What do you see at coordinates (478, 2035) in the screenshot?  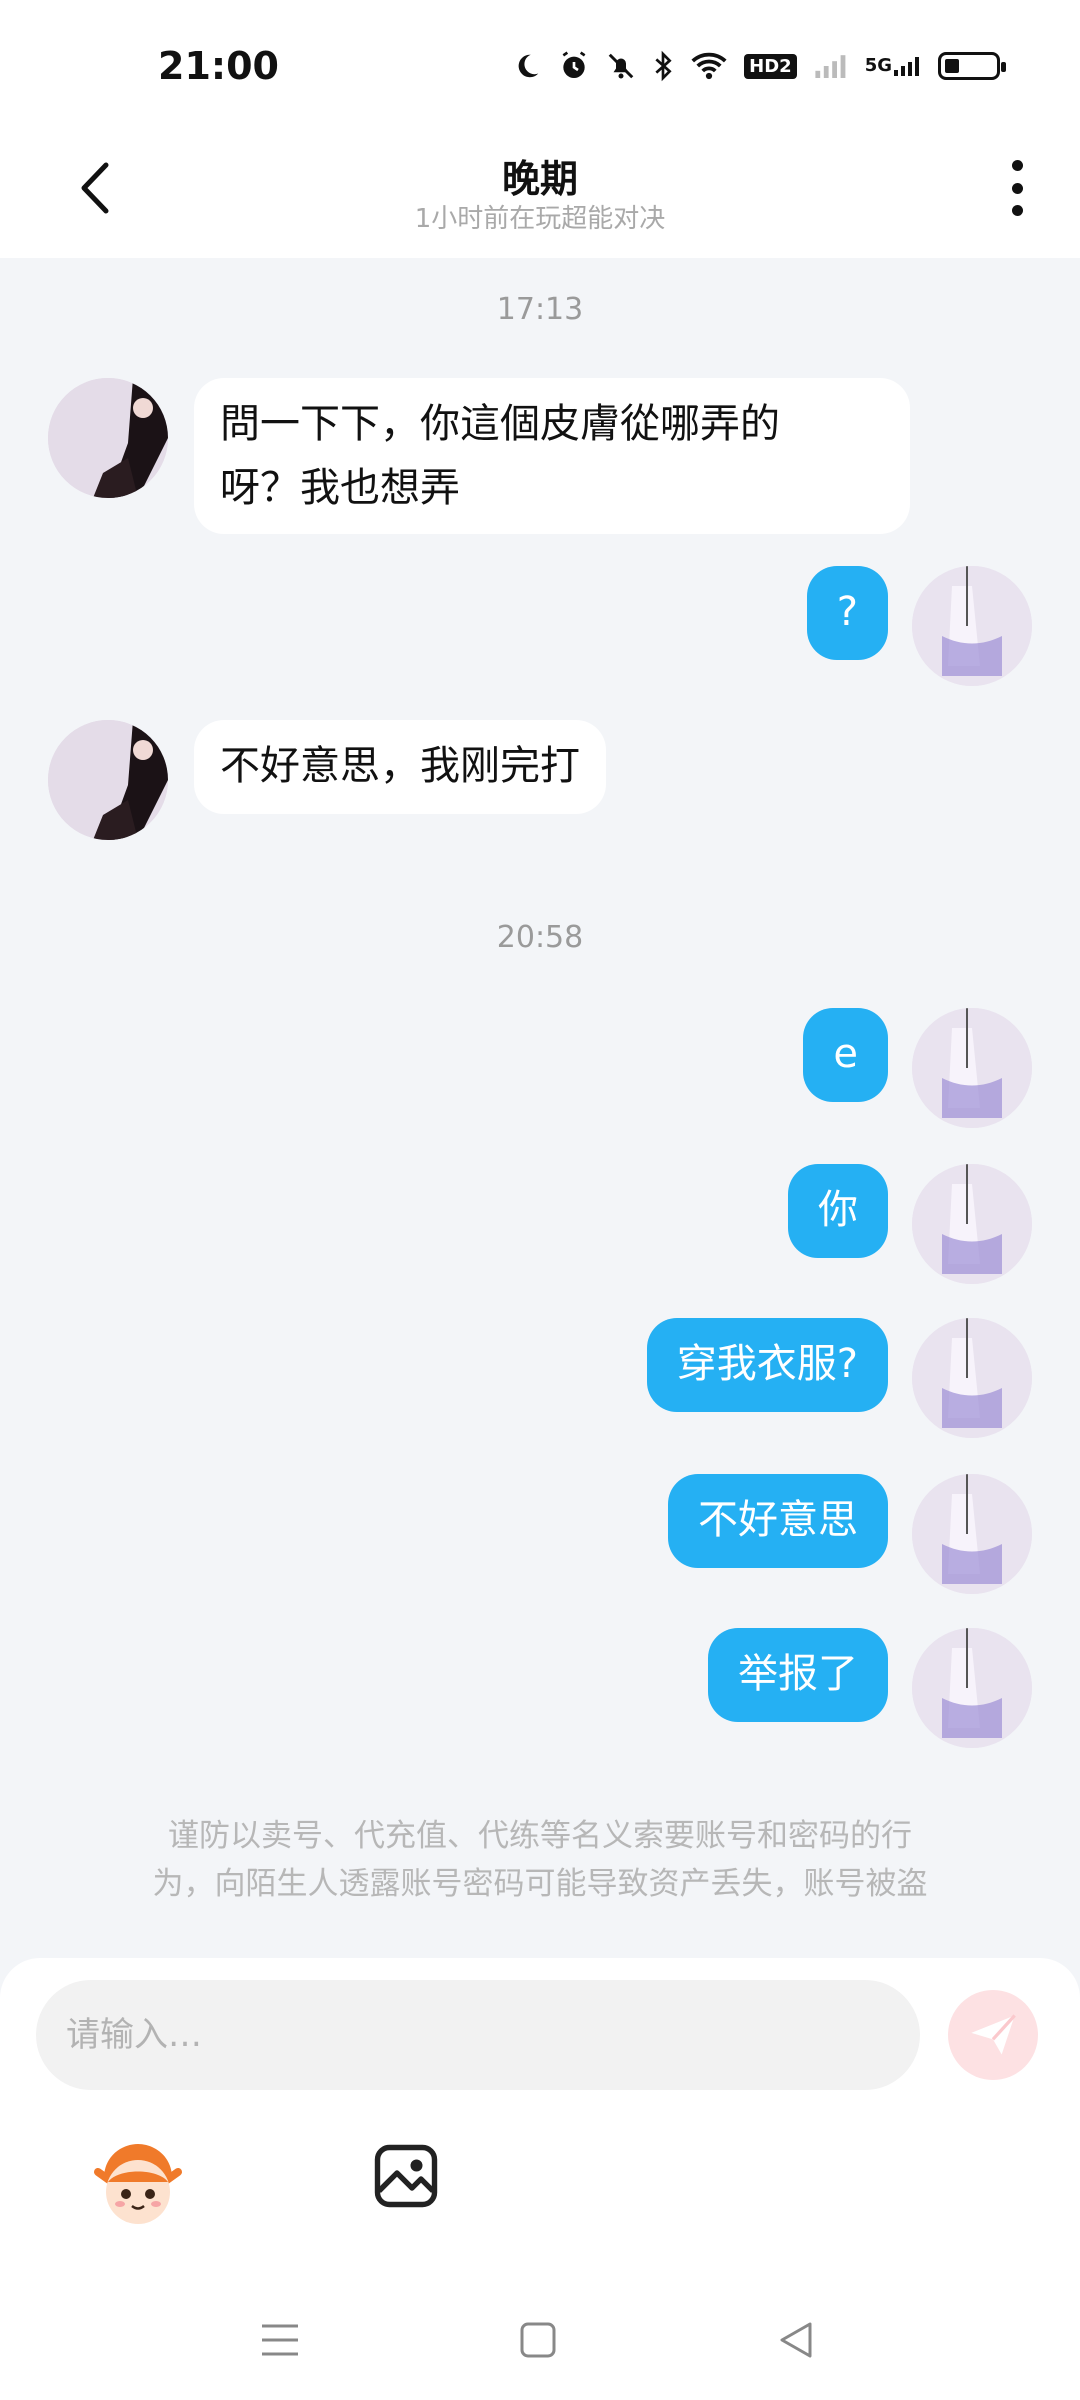 I see `message-input` at bounding box center [478, 2035].